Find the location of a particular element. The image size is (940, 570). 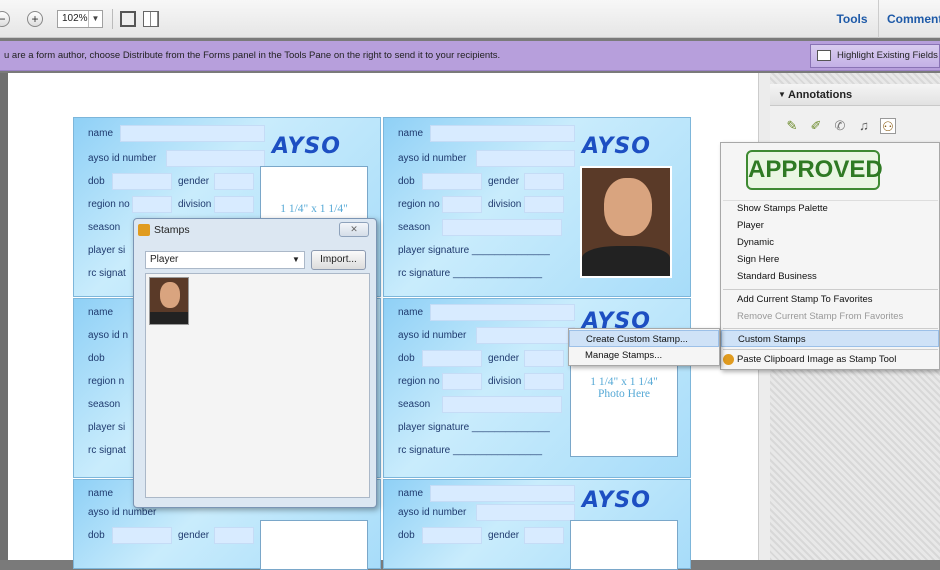

player-photo is located at coordinates (626, 222).